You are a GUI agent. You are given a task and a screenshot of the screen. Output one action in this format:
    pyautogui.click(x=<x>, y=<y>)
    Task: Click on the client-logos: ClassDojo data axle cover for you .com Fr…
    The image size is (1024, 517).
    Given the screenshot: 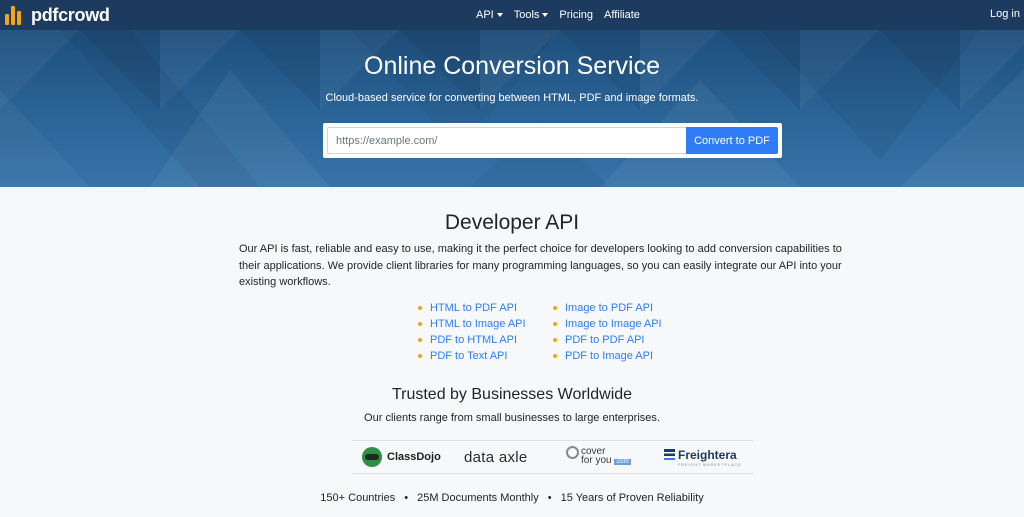 What is the action you would take?
    pyautogui.click(x=552, y=457)
    